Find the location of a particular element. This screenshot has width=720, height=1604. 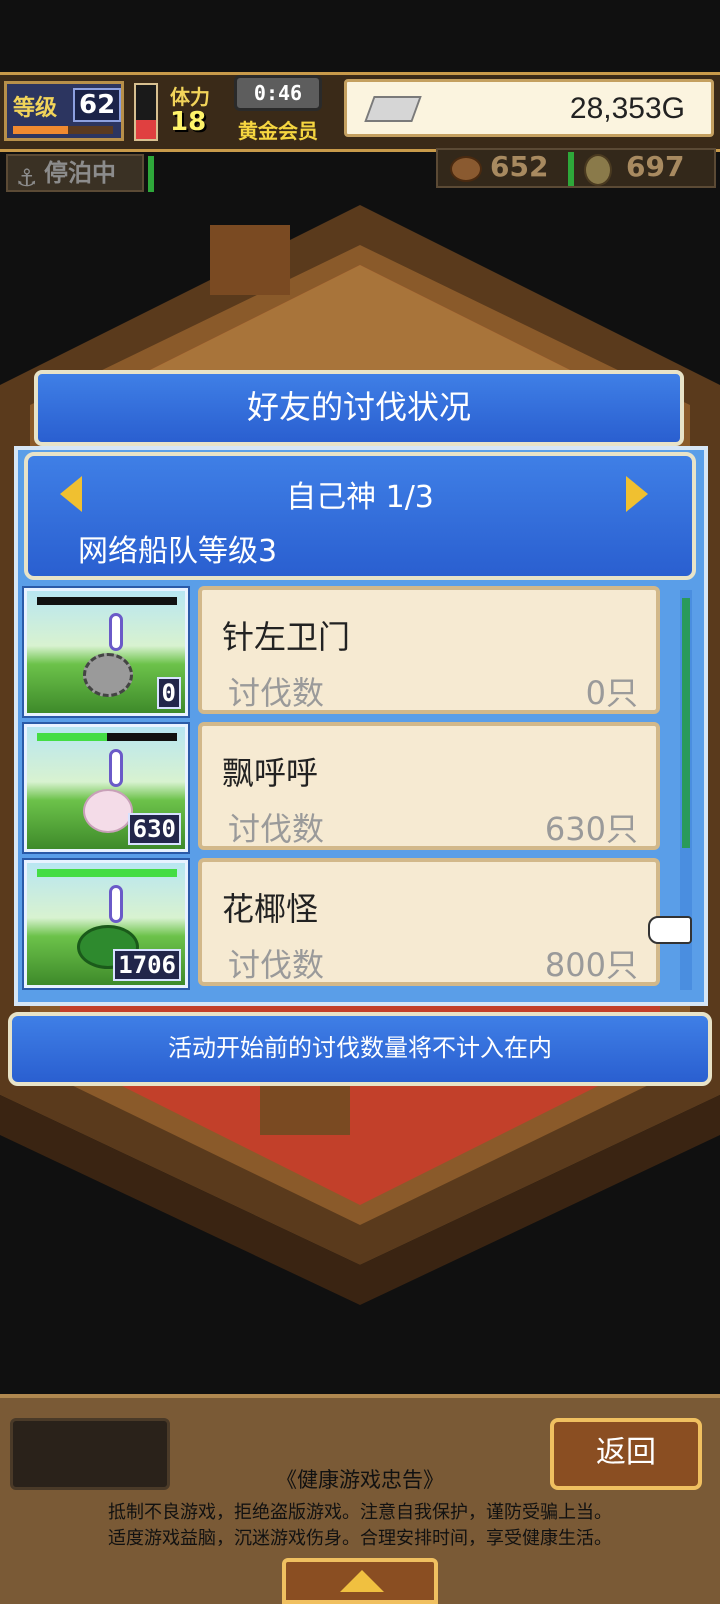

coin-icon is located at coordinates (598, 170).